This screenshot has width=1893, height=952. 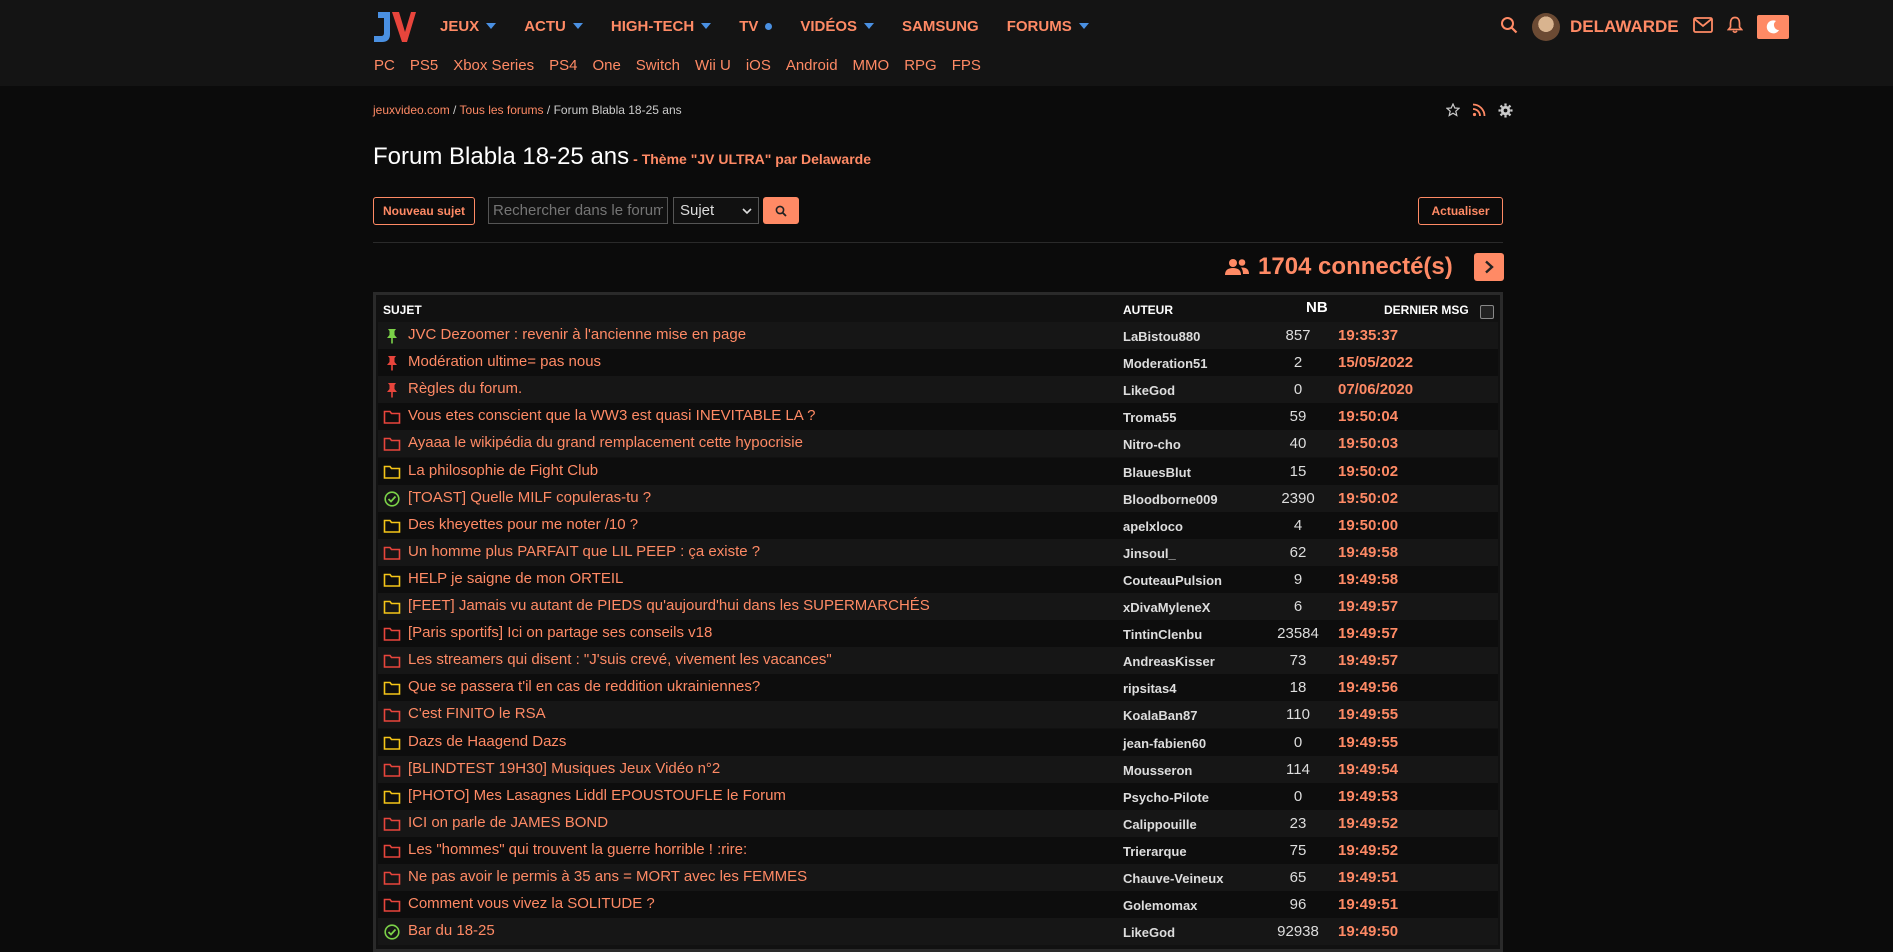 I want to click on gear-icon, so click(x=1505, y=113).